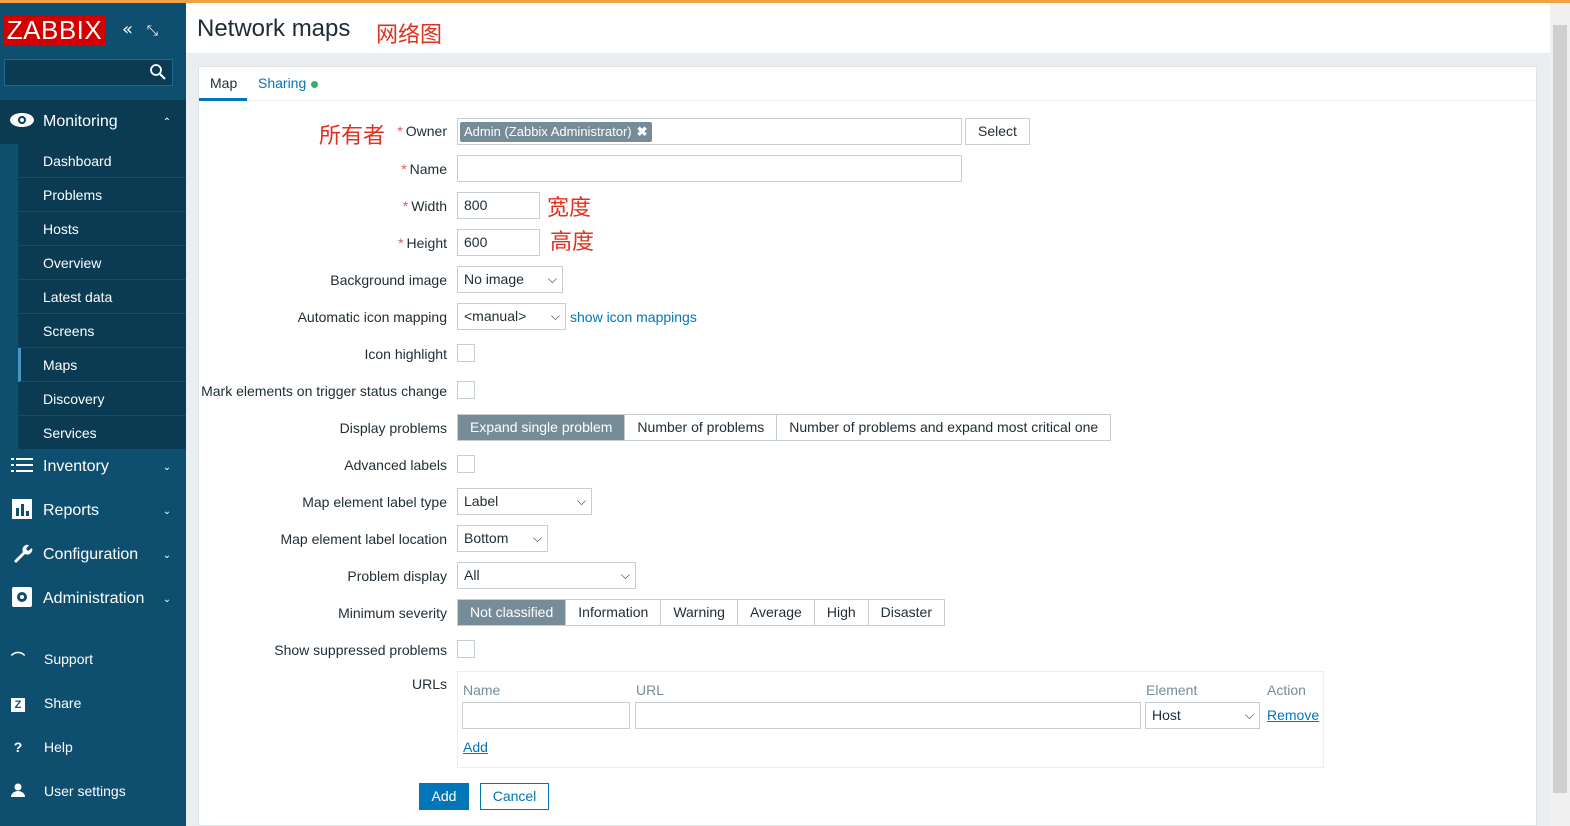 The width and height of the screenshot is (1570, 826). I want to click on submenu-item-maps: Maps, so click(102, 365).